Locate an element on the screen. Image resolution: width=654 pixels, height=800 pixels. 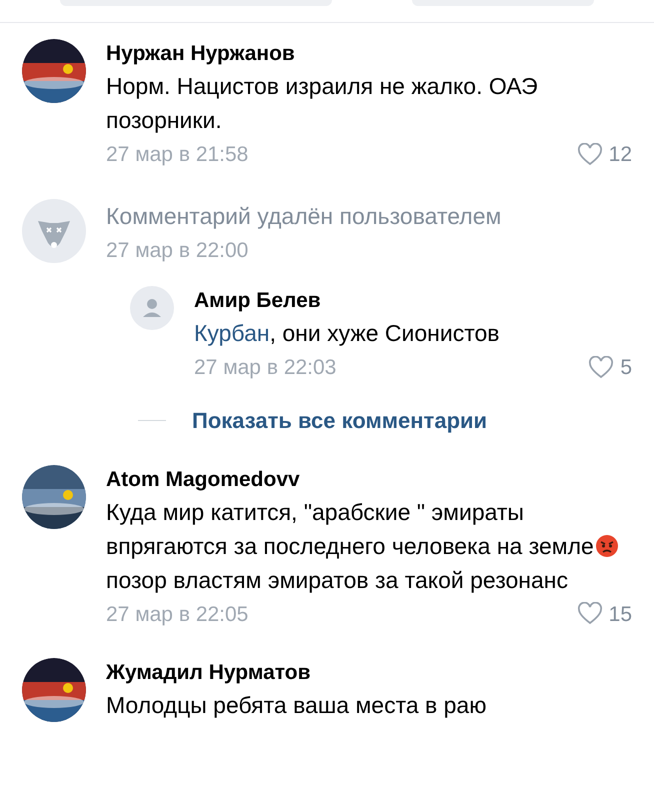
deleted-notice: Комментарий удалён пользователем is located at coordinates (304, 216).